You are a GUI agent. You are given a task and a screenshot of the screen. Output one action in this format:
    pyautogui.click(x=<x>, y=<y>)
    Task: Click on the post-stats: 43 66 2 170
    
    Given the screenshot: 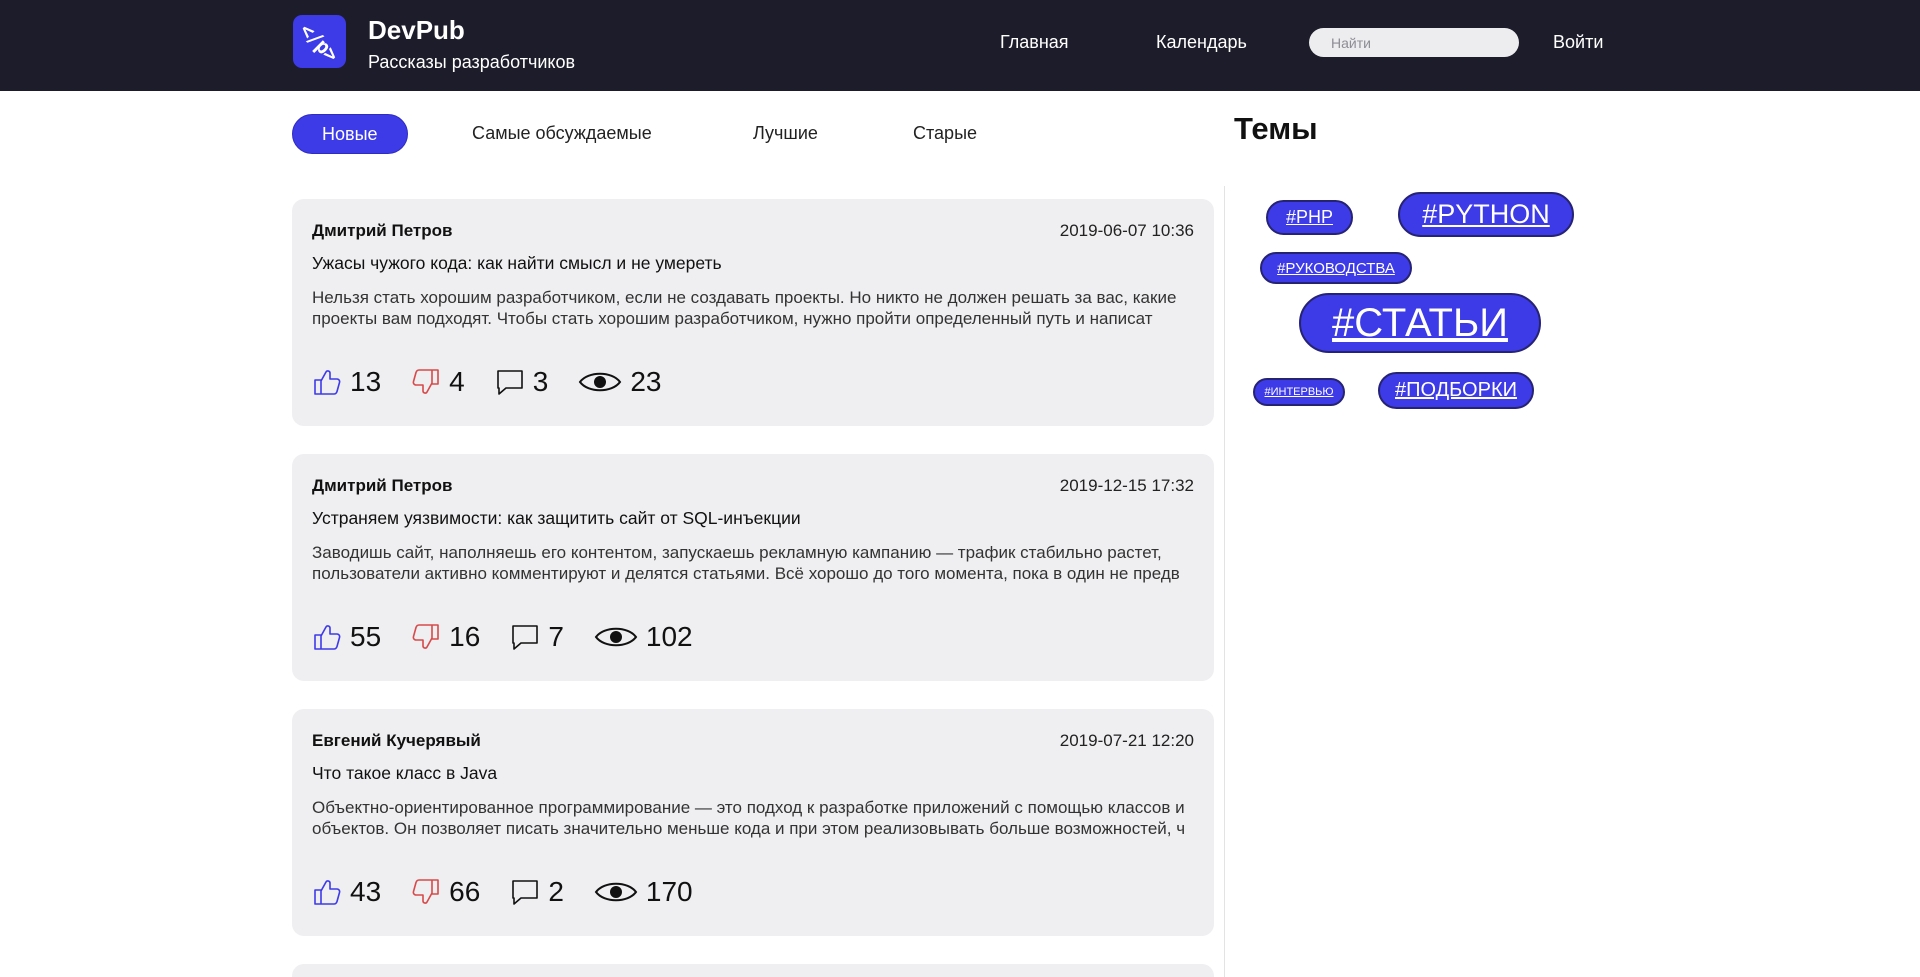 What is the action you would take?
    pyautogui.click(x=517, y=892)
    